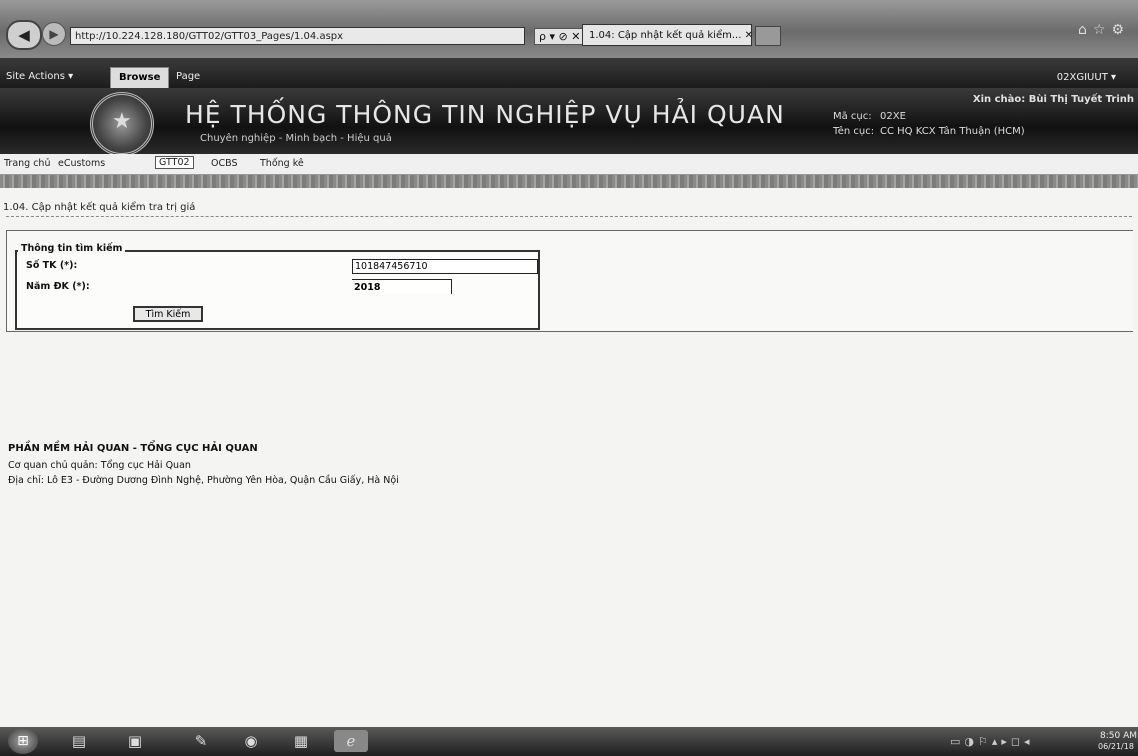  What do you see at coordinates (768, 36) in the screenshot?
I see `new-tab-button` at bounding box center [768, 36].